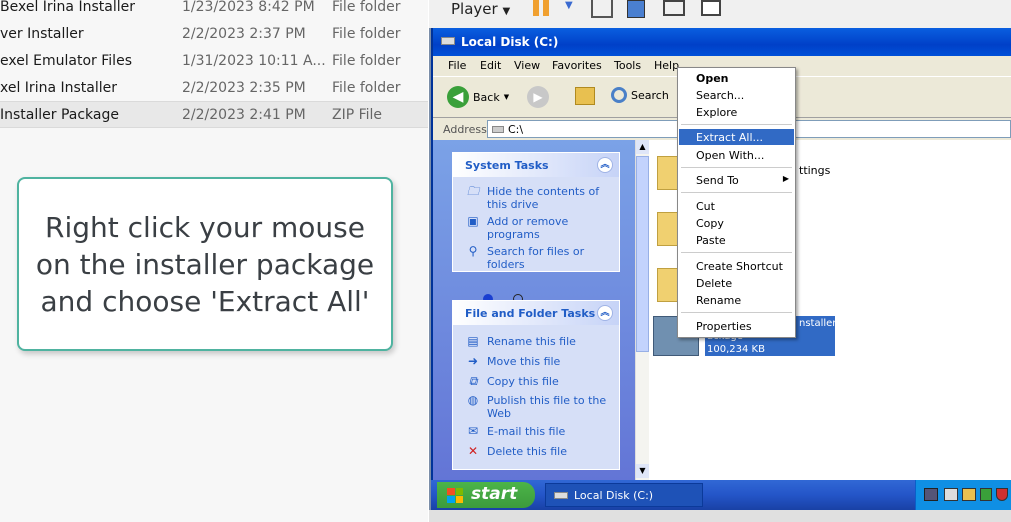 This screenshot has width=1011, height=522. I want to click on back-button: ◀ Back ▼, so click(478, 97).